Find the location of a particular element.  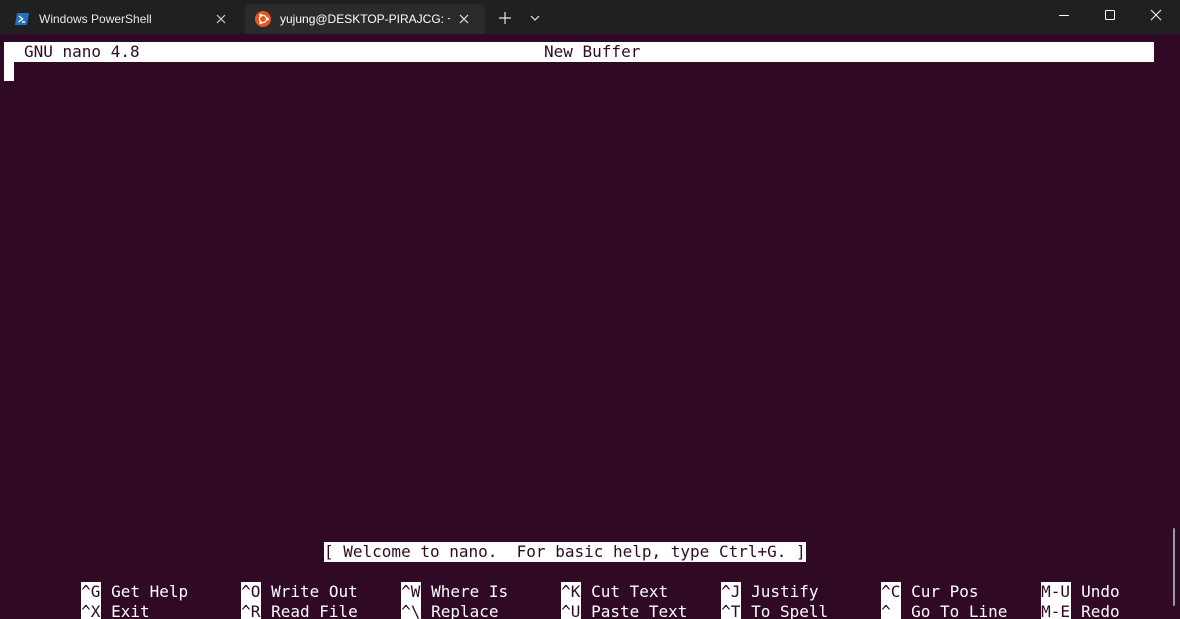

powershell-icon is located at coordinates (22, 19).